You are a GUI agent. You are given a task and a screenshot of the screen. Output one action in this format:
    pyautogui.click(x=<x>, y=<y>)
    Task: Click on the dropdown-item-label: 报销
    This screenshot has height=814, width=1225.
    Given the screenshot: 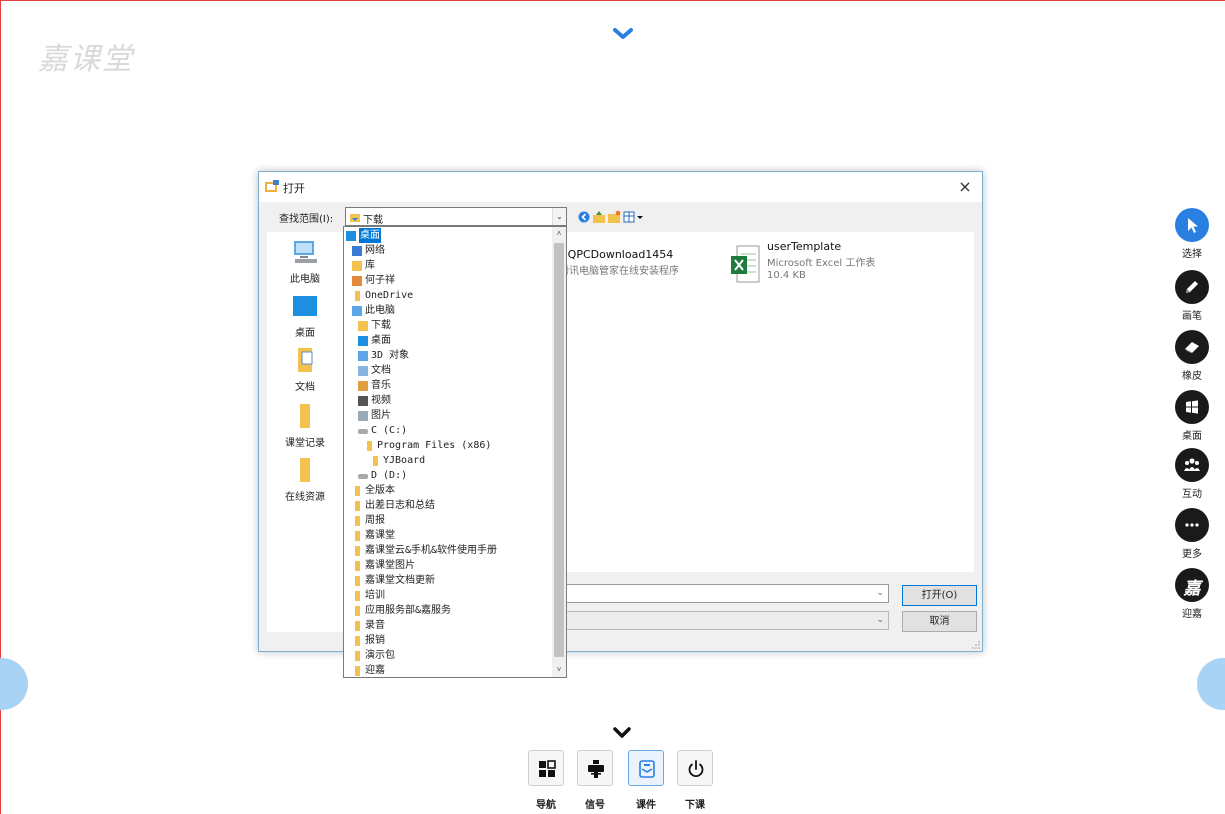 What is the action you would take?
    pyautogui.click(x=375, y=640)
    